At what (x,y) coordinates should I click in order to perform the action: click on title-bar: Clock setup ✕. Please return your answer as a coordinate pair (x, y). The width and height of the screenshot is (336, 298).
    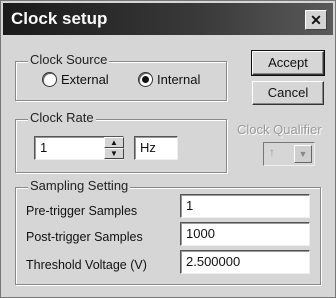
    Looking at the image, I should click on (168, 19).